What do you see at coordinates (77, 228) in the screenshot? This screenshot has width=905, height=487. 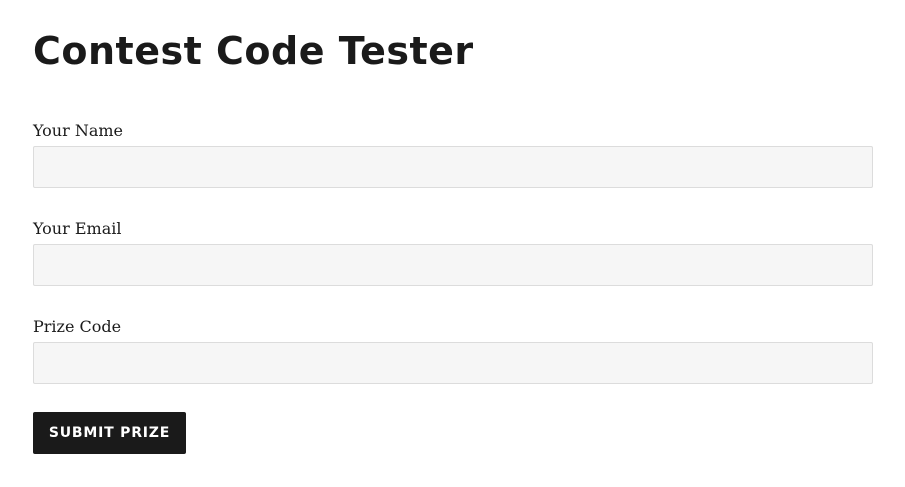 I see `email-label: Your Email` at bounding box center [77, 228].